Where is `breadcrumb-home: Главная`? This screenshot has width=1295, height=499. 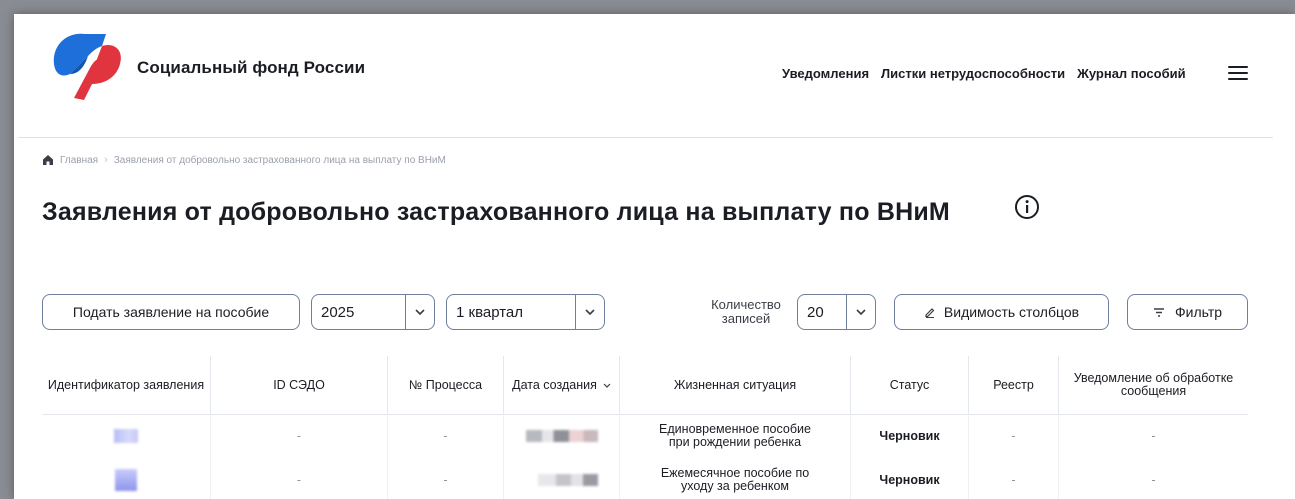 breadcrumb-home: Главная is located at coordinates (79, 160).